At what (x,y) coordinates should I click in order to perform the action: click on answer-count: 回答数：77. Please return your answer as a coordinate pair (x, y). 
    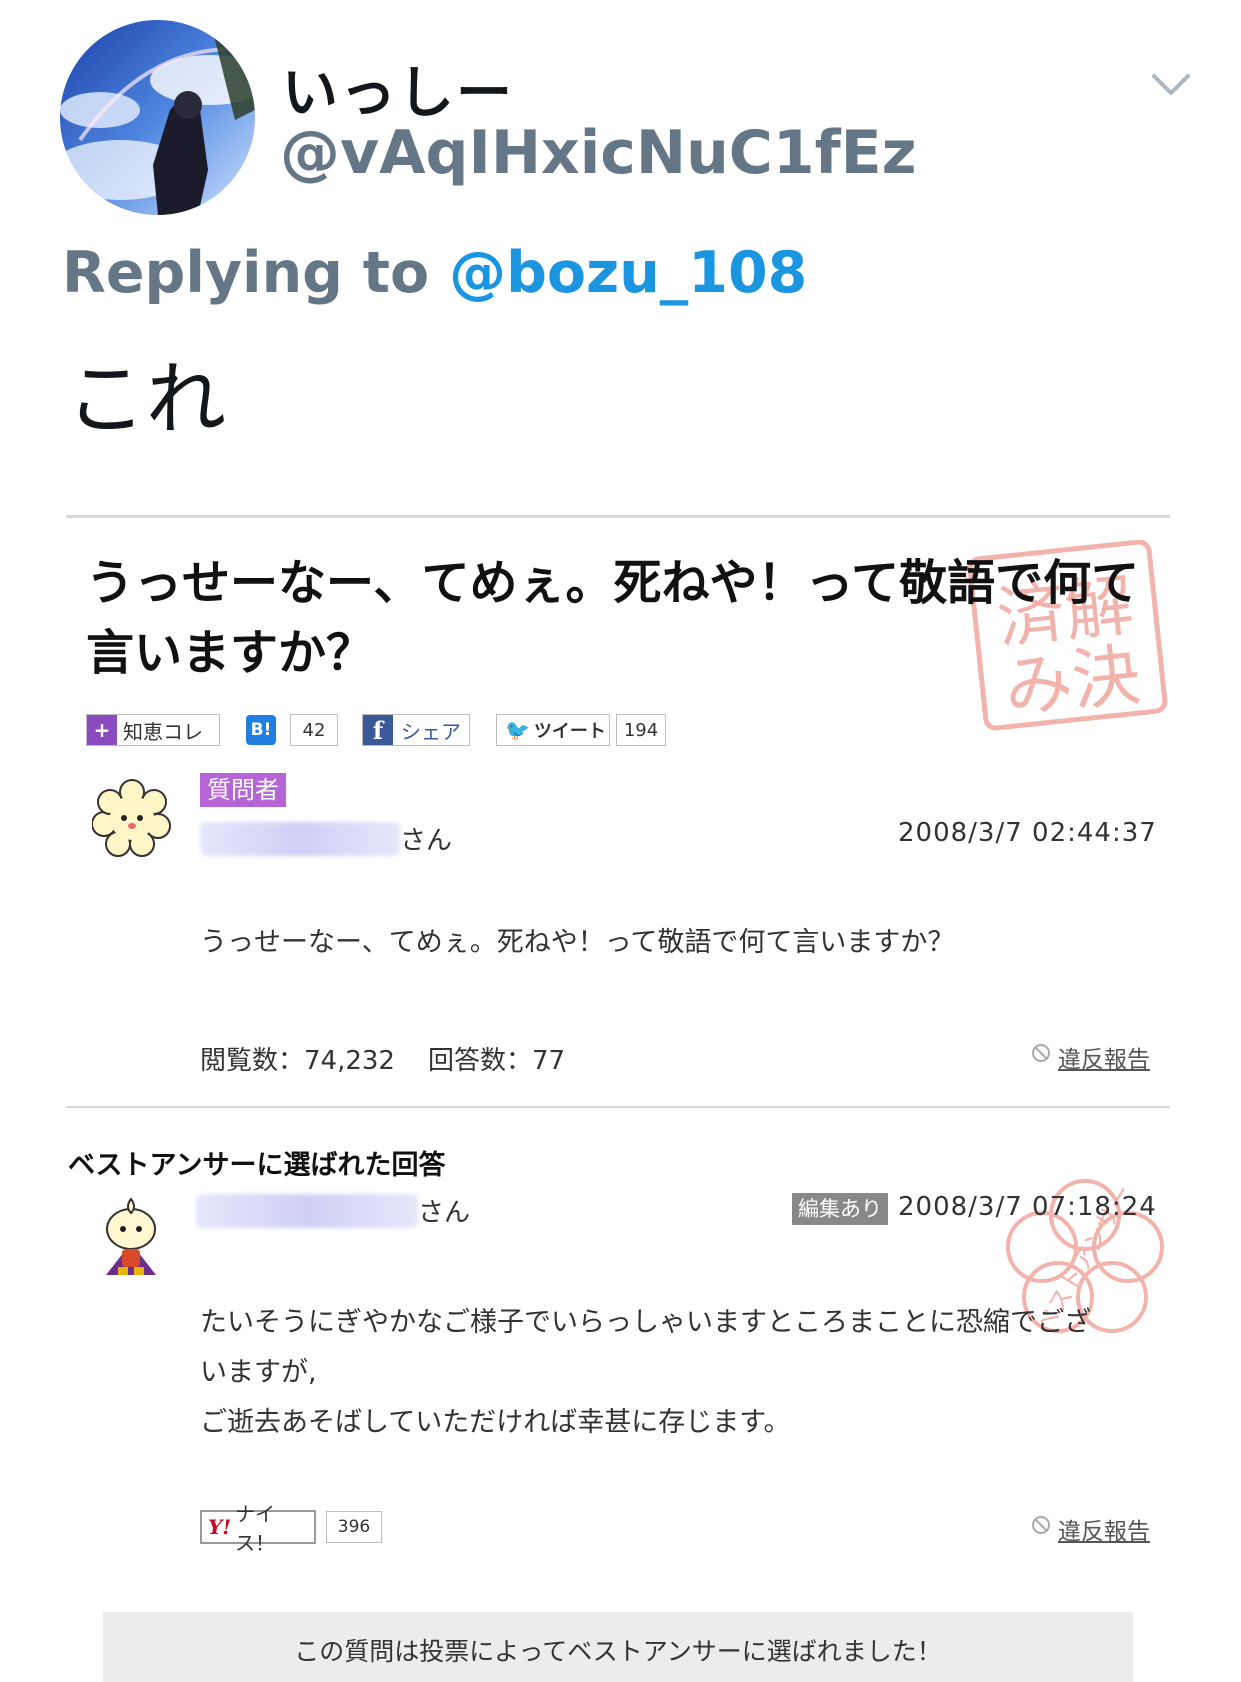
    Looking at the image, I should click on (497, 1061).